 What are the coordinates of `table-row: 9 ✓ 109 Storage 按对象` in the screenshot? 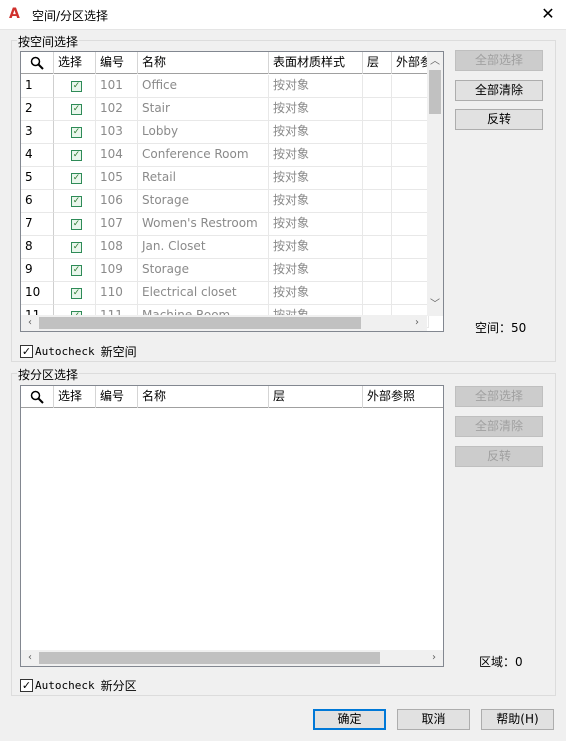 It's located at (225, 270).